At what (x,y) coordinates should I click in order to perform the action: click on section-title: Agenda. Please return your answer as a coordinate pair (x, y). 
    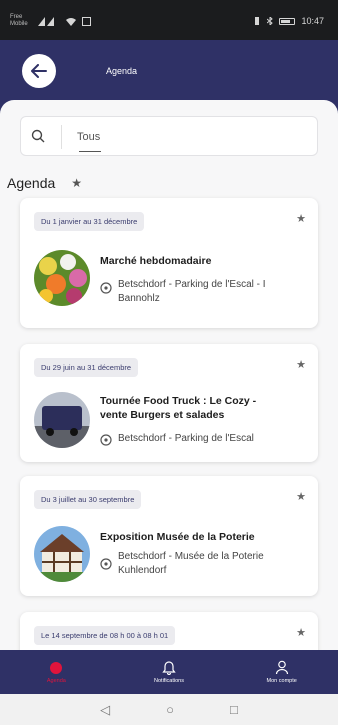
    Looking at the image, I should click on (31, 183).